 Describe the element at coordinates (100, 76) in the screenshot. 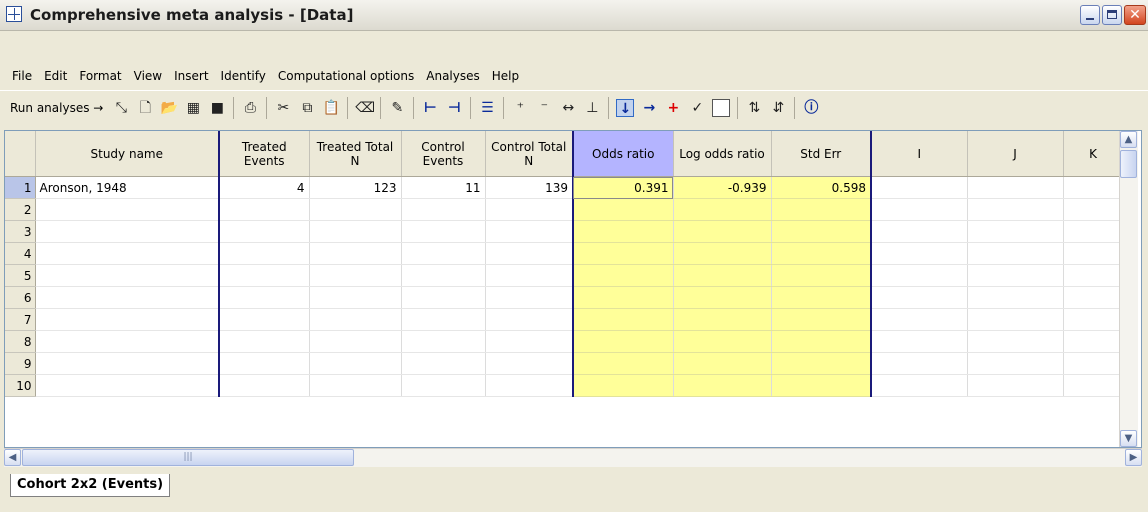

I see `menu-format: Format` at that location.